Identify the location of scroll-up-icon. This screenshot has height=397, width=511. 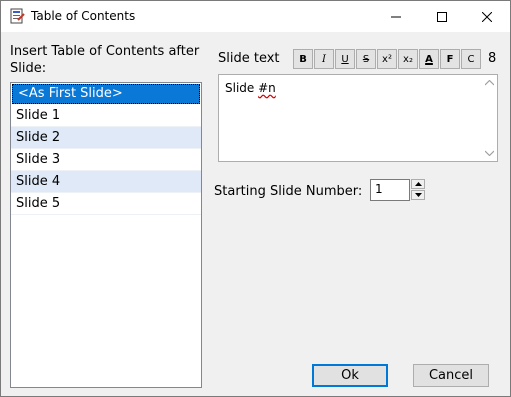
(489, 82).